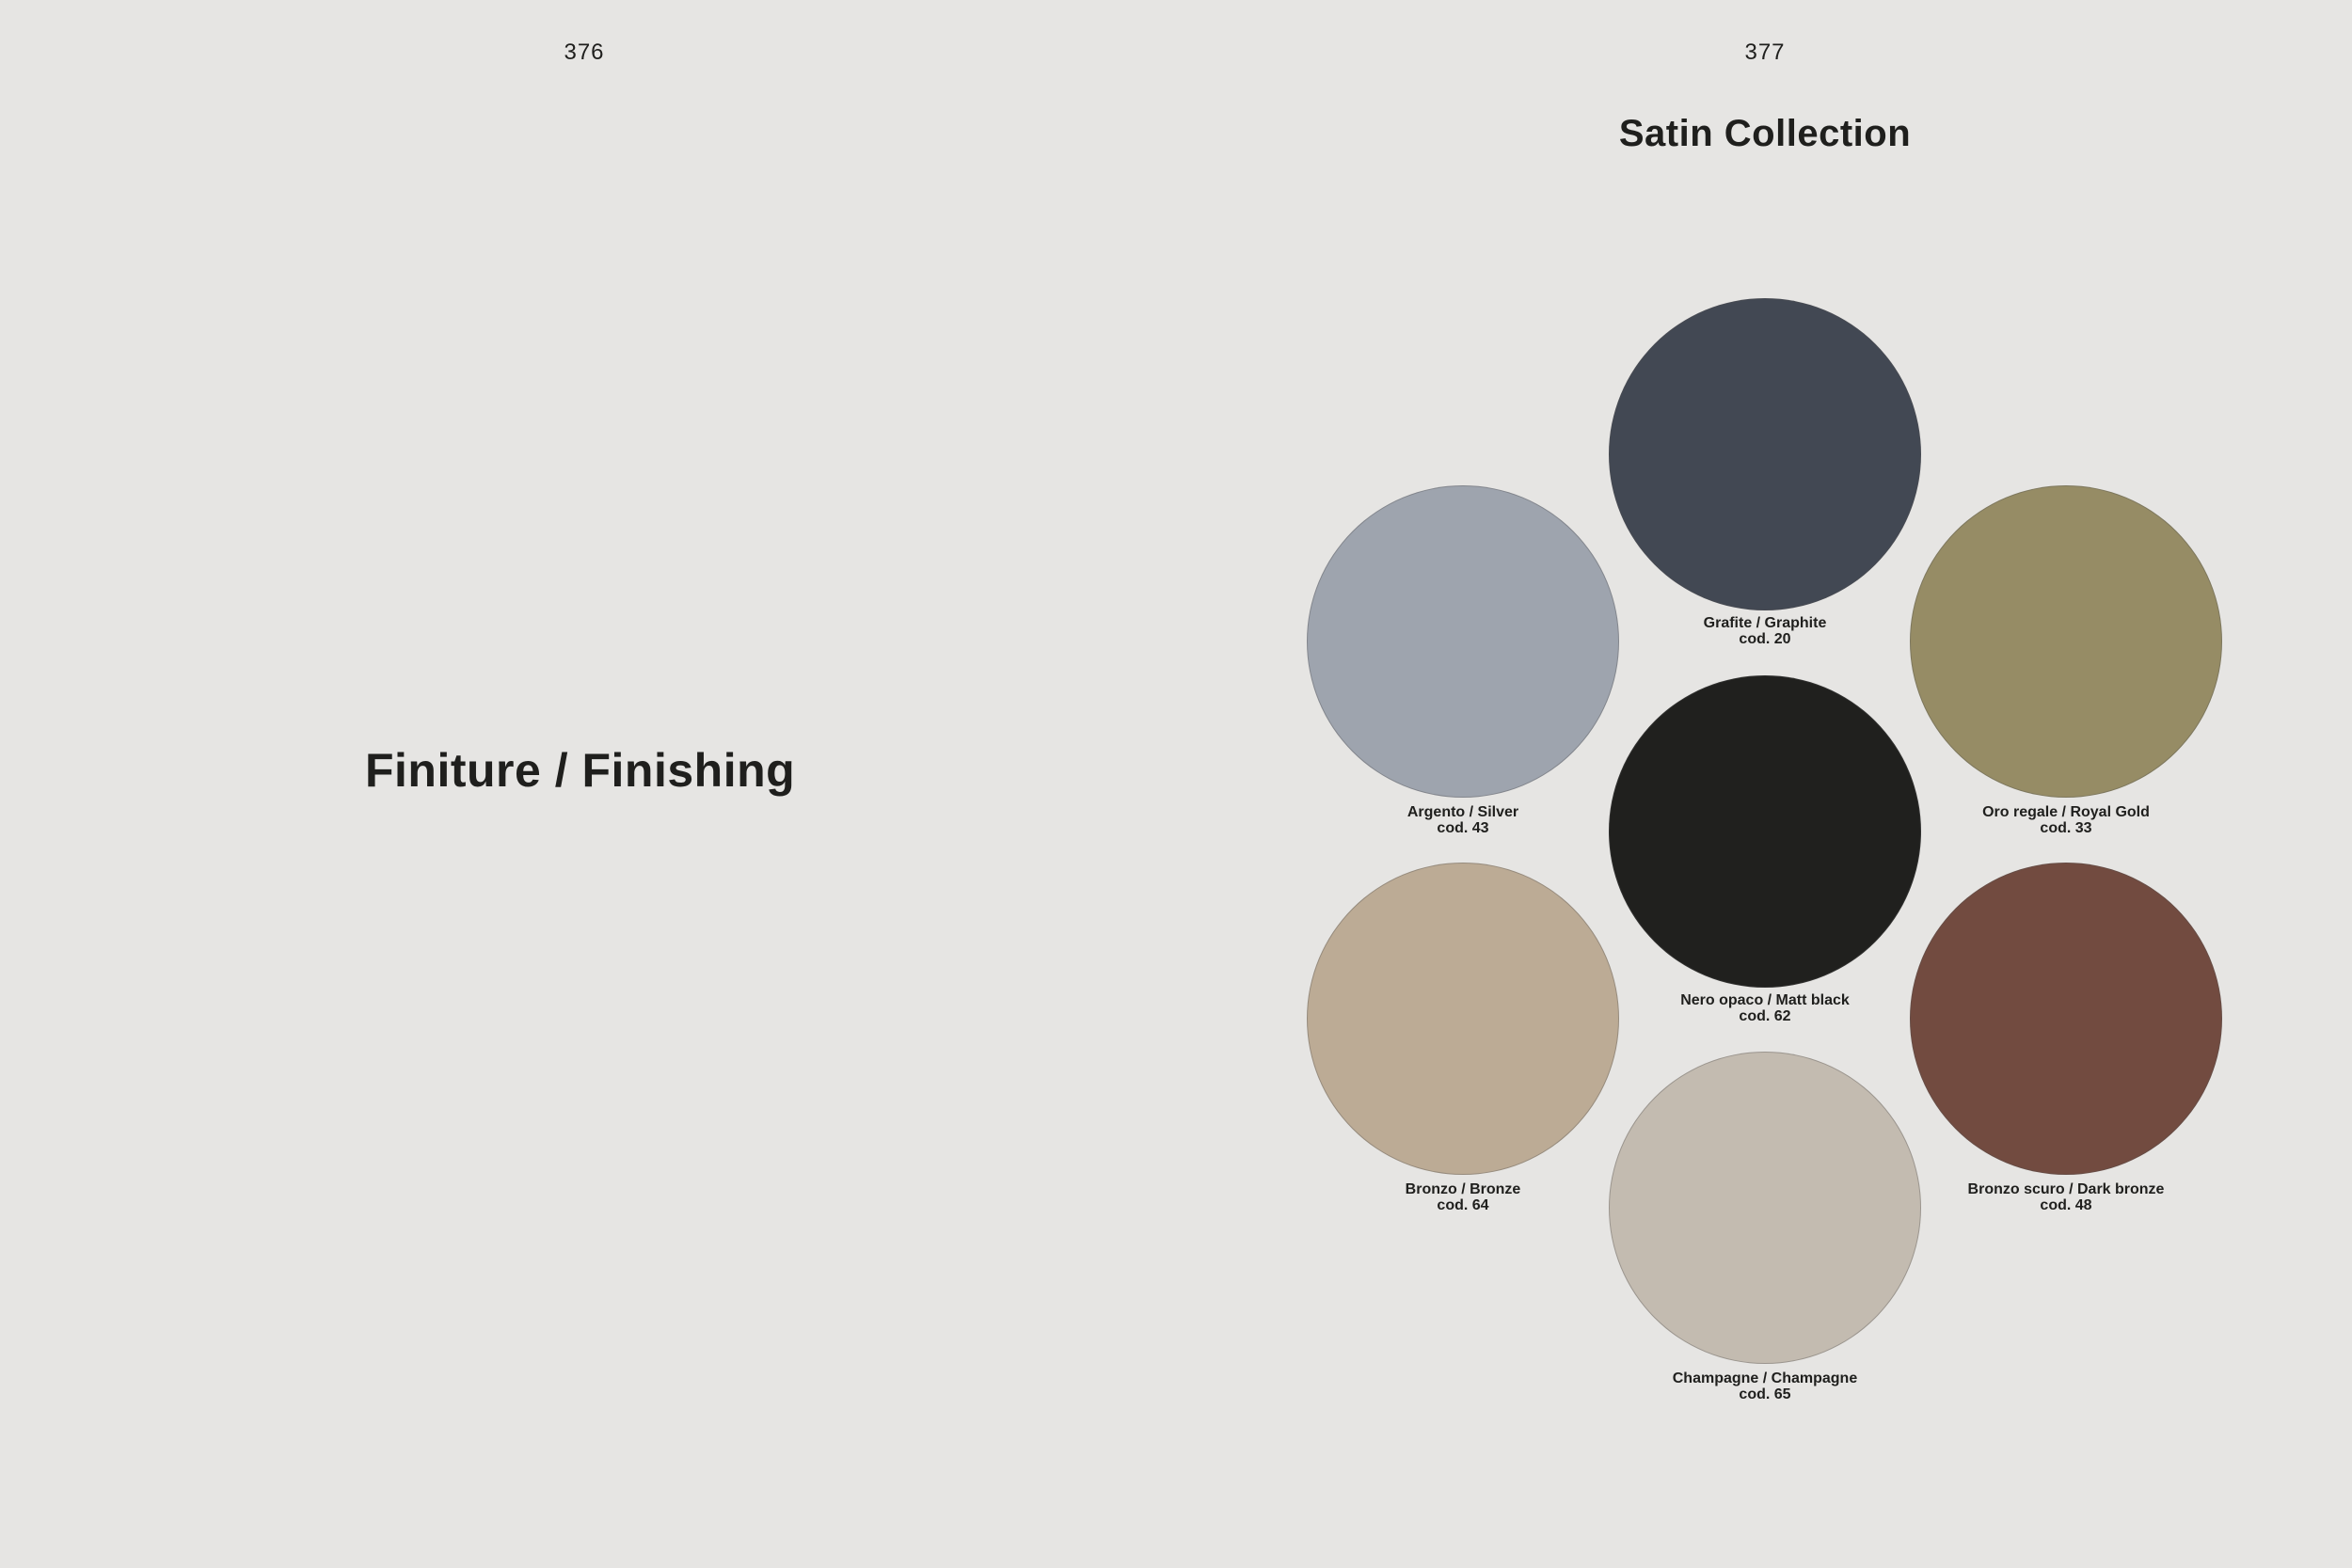 The height and width of the screenshot is (1568, 2352). I want to click on swatch-code: cod. 62, so click(1765, 1016).